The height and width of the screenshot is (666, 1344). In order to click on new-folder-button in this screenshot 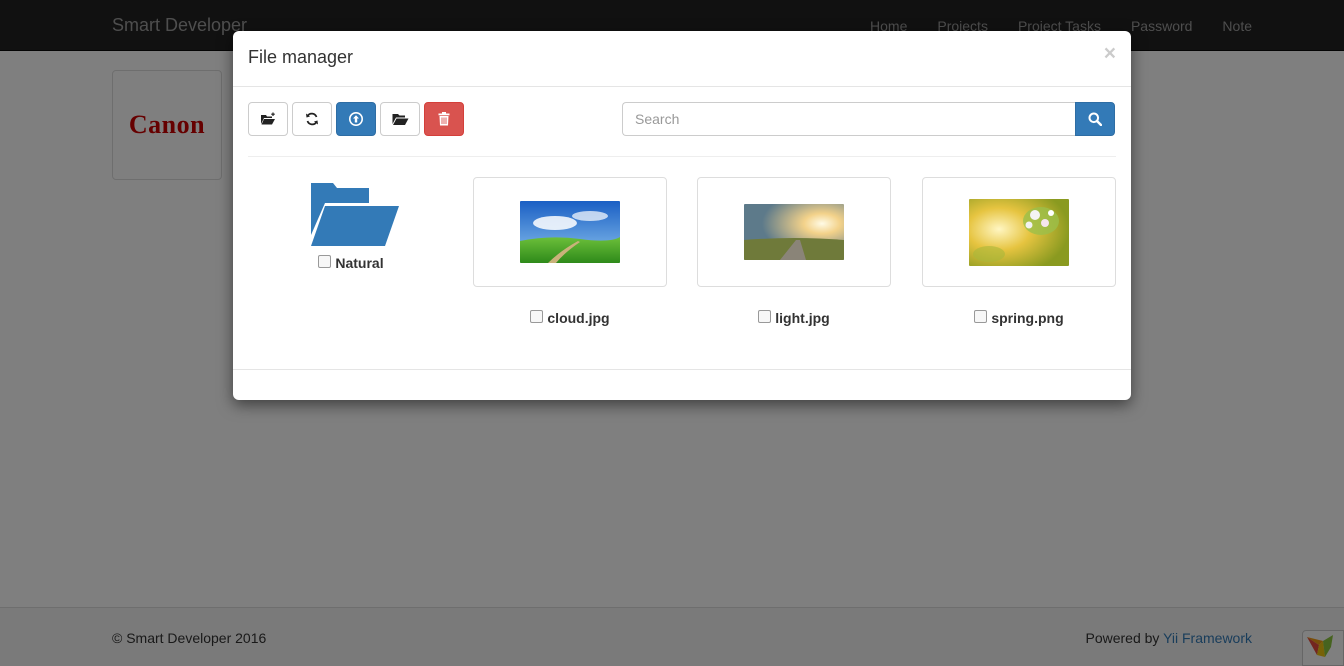, I will do `click(268, 119)`.